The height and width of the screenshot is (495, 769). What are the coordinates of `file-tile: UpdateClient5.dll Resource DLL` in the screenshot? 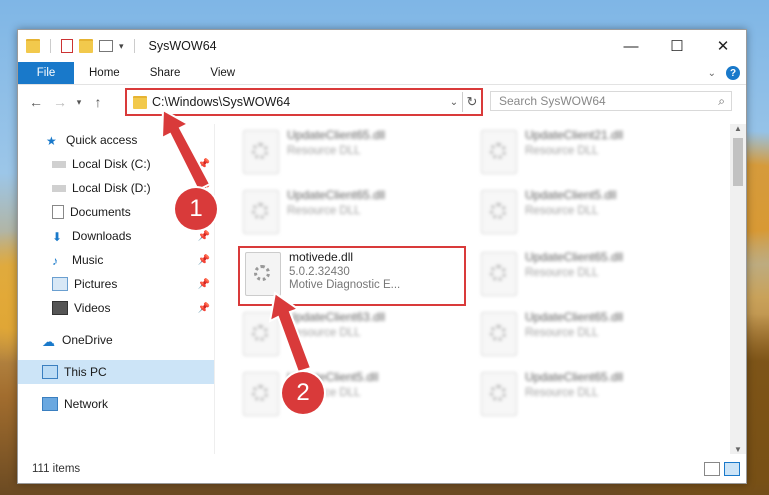 It's located at (591, 214).